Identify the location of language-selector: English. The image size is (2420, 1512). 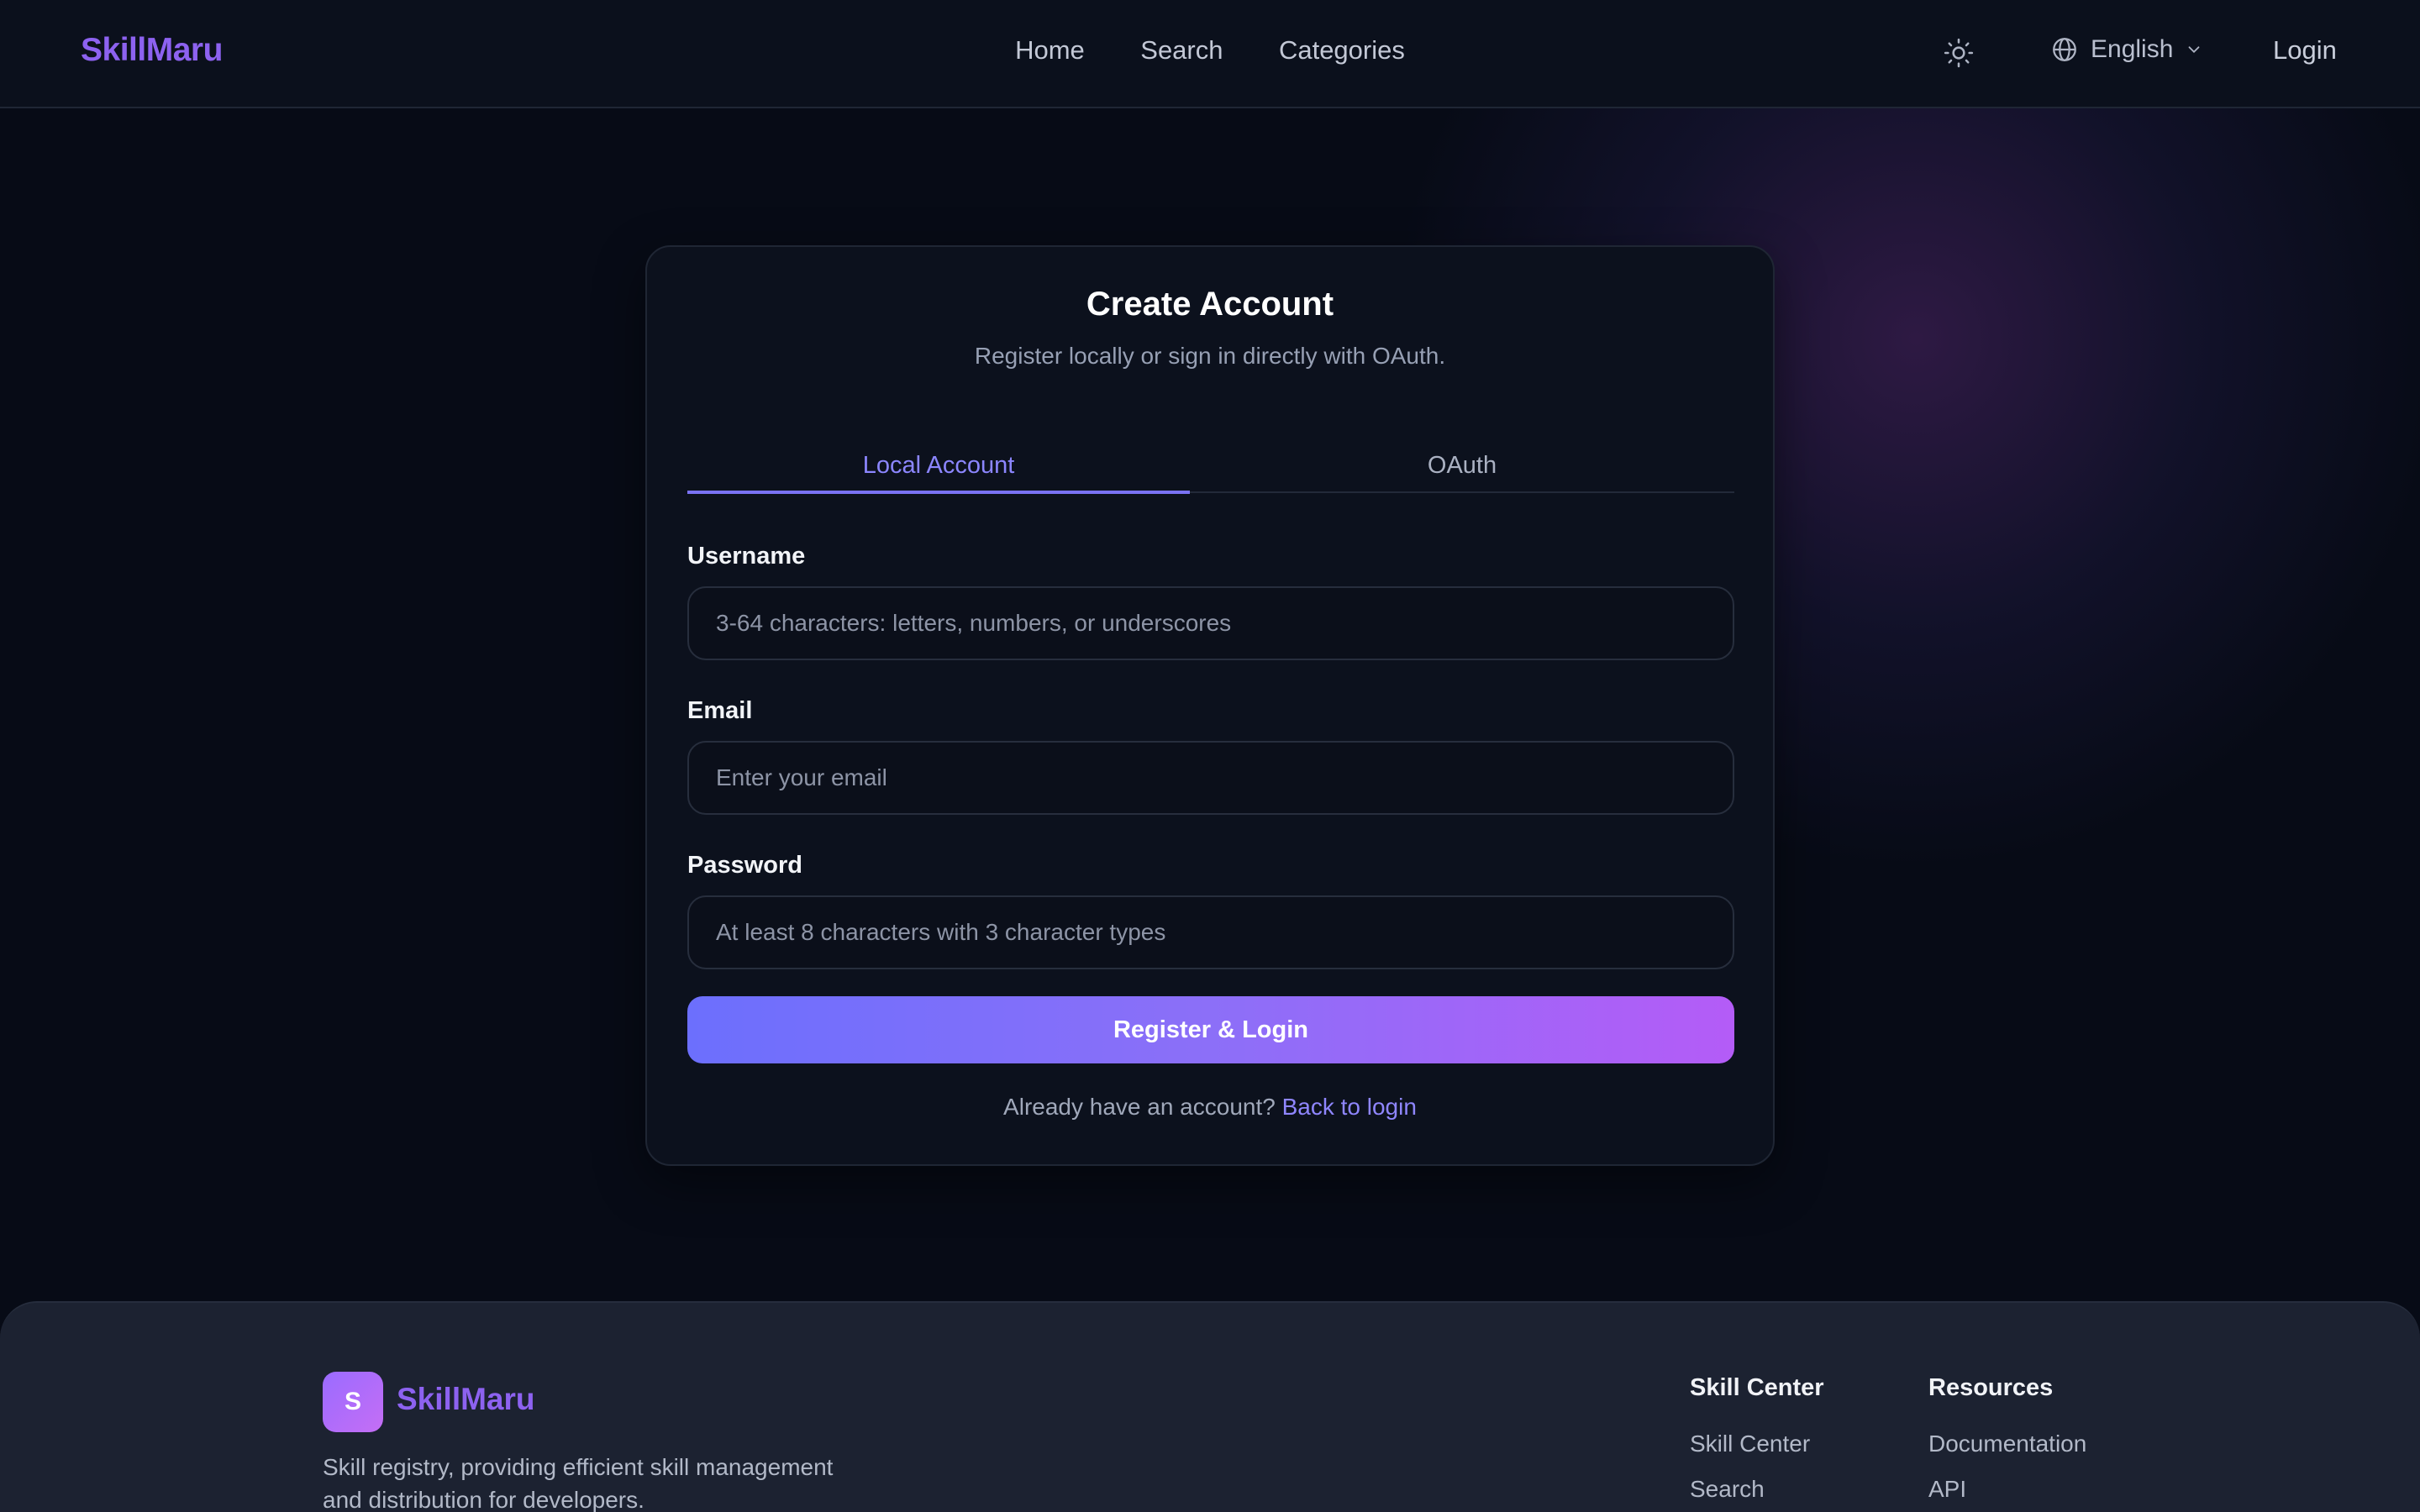
(2126, 49).